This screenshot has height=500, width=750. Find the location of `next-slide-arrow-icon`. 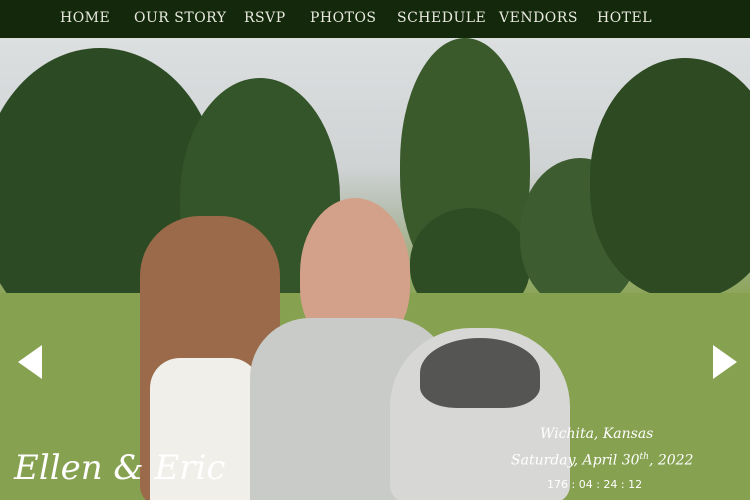

next-slide-arrow-icon is located at coordinates (725, 362).